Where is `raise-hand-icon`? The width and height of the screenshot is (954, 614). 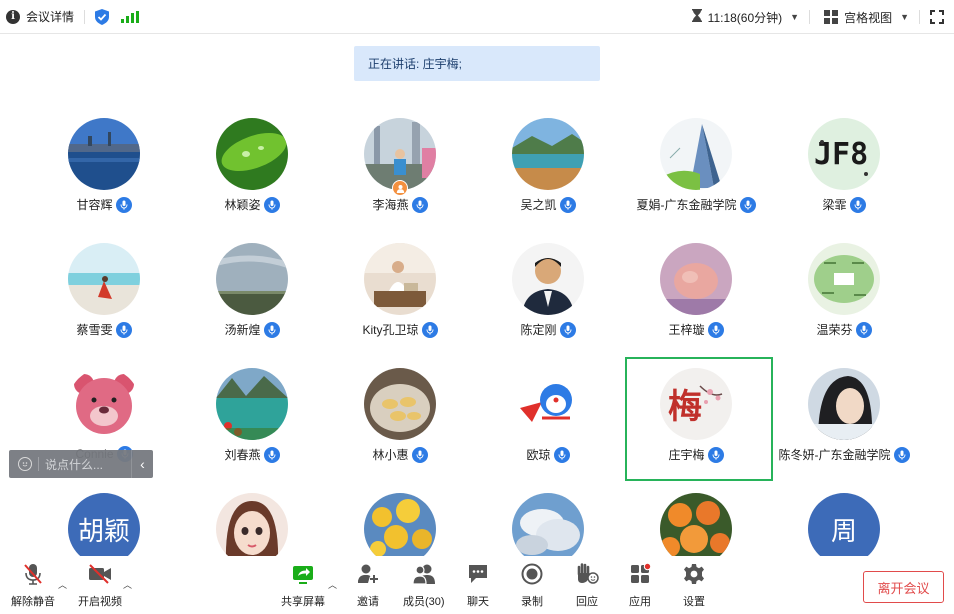
raise-hand-icon is located at coordinates (587, 574).